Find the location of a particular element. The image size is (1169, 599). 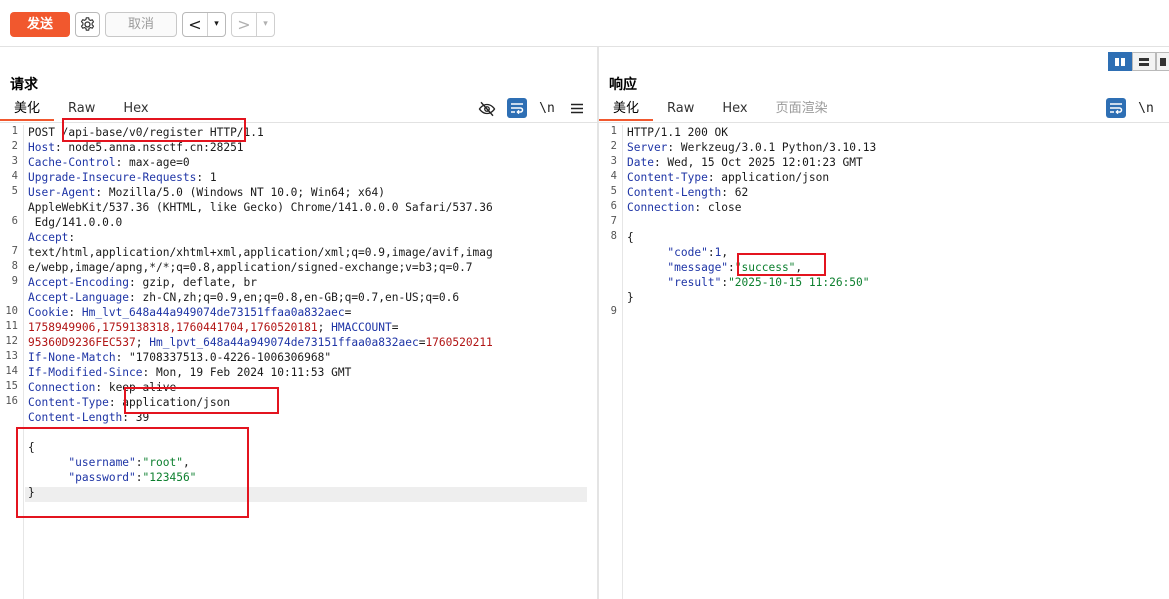

code-token: "2025-10-15 11:26:50" is located at coordinates (799, 282).